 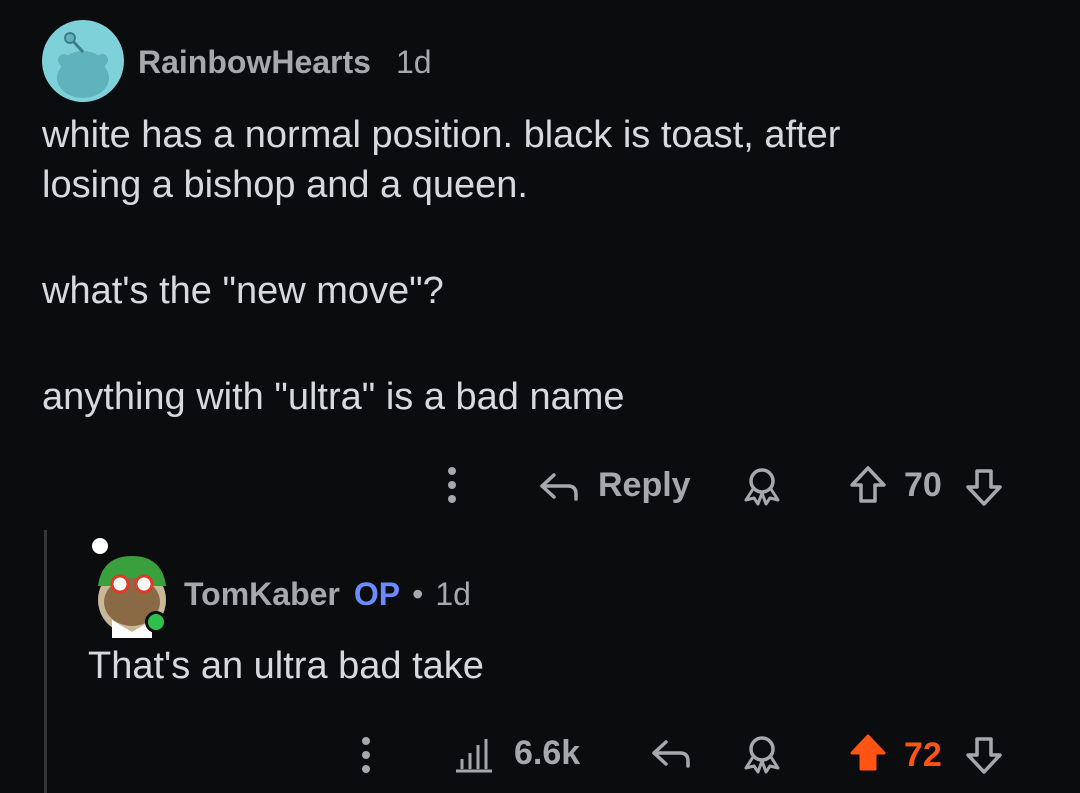 I want to click on comment-body: That's an ultra bad take, so click(x=286, y=666).